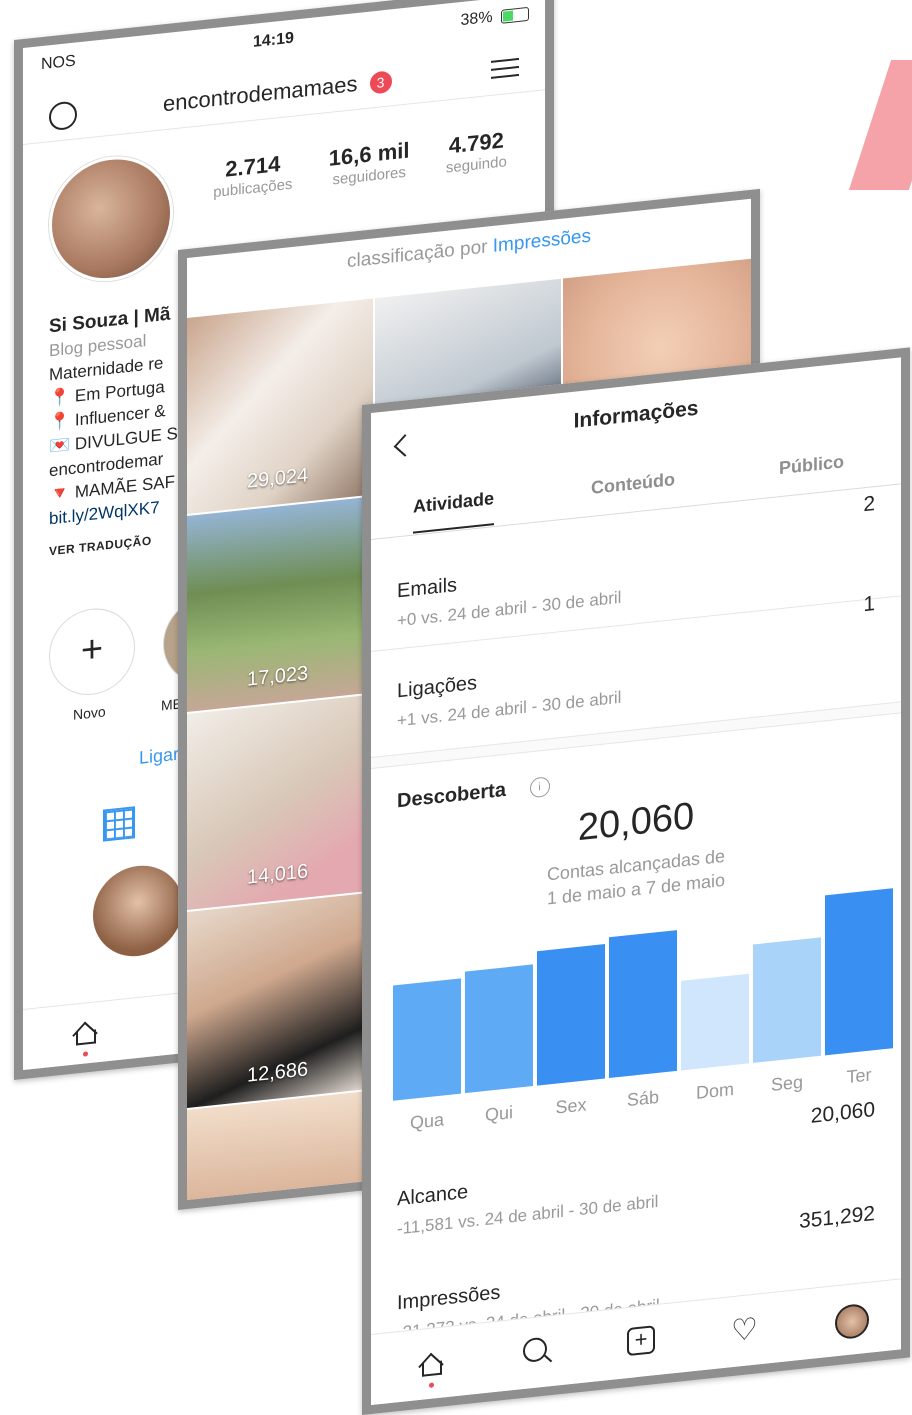 The image size is (912, 1415). I want to click on tile-count: 14,016, so click(278, 874).